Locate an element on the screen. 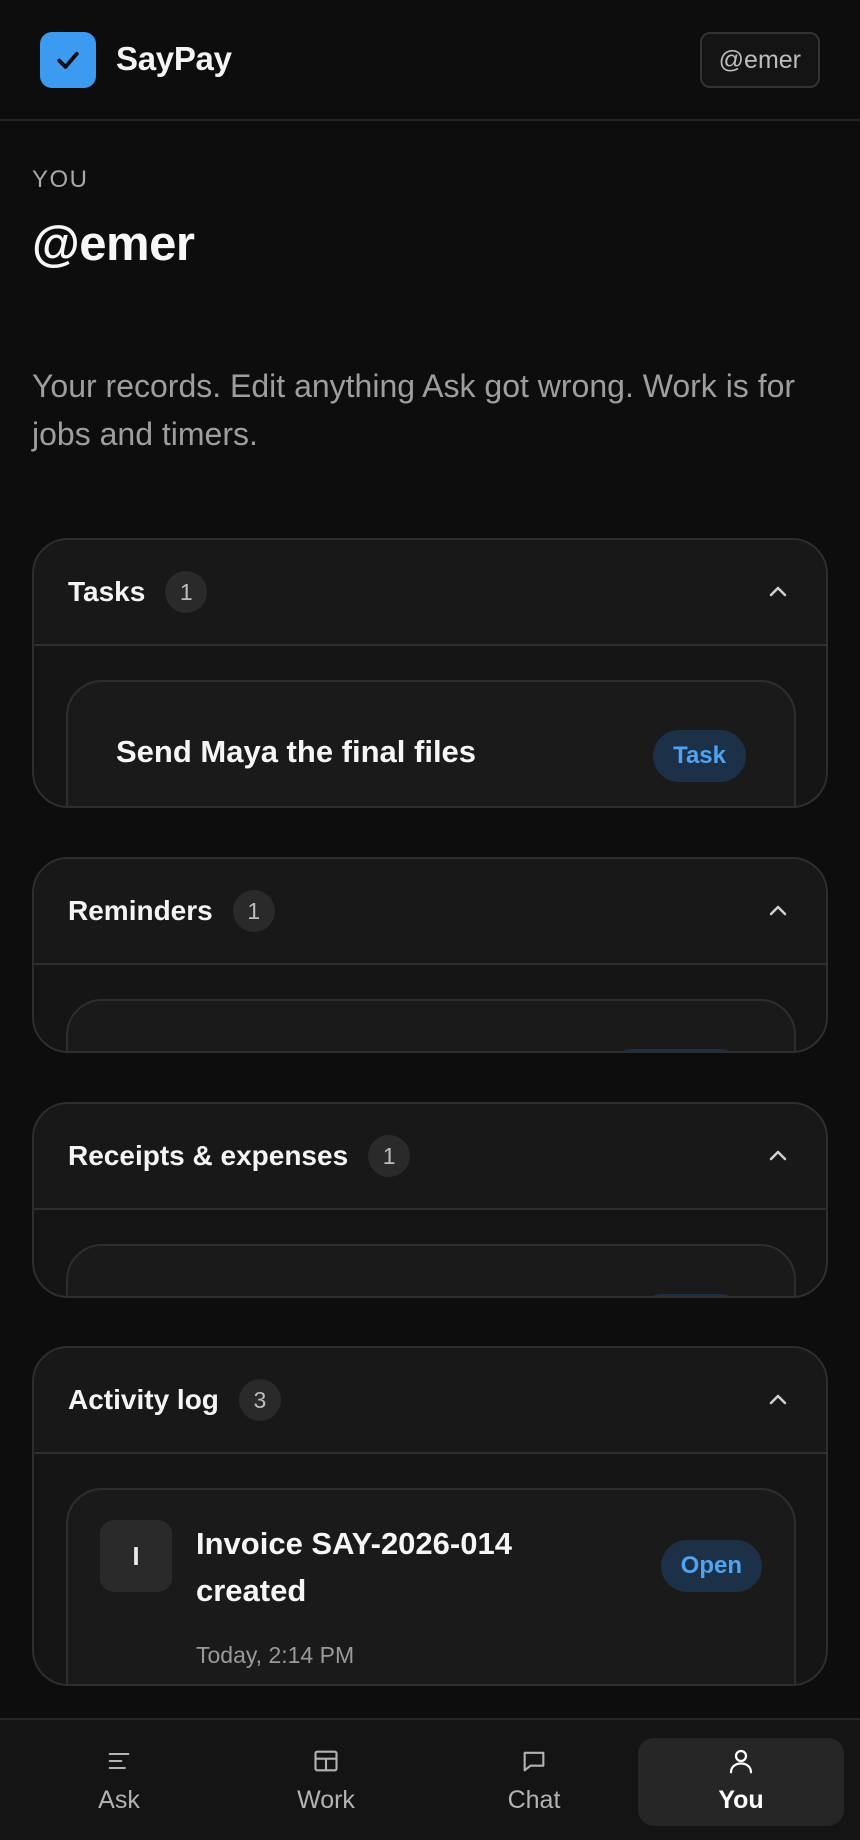  nav-item-work: Work is located at coordinates (326, 1782).